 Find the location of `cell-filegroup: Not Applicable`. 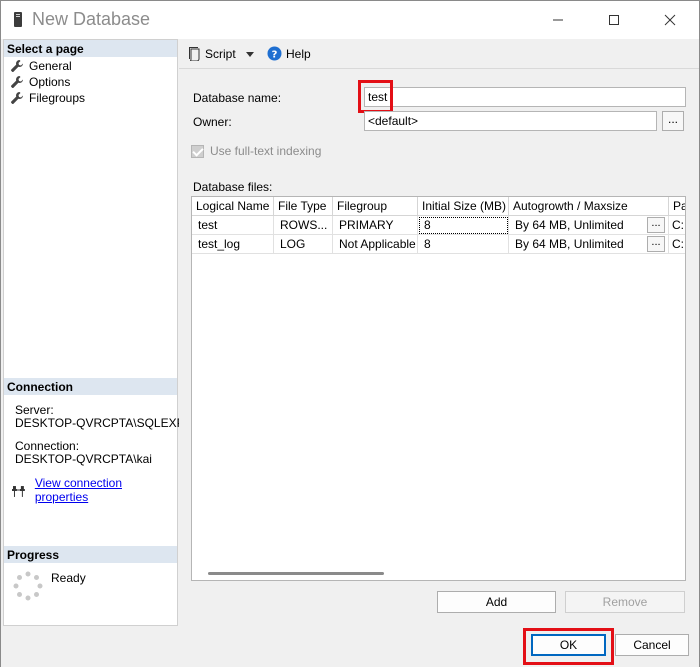

cell-filegroup: Not Applicable is located at coordinates (375, 244).